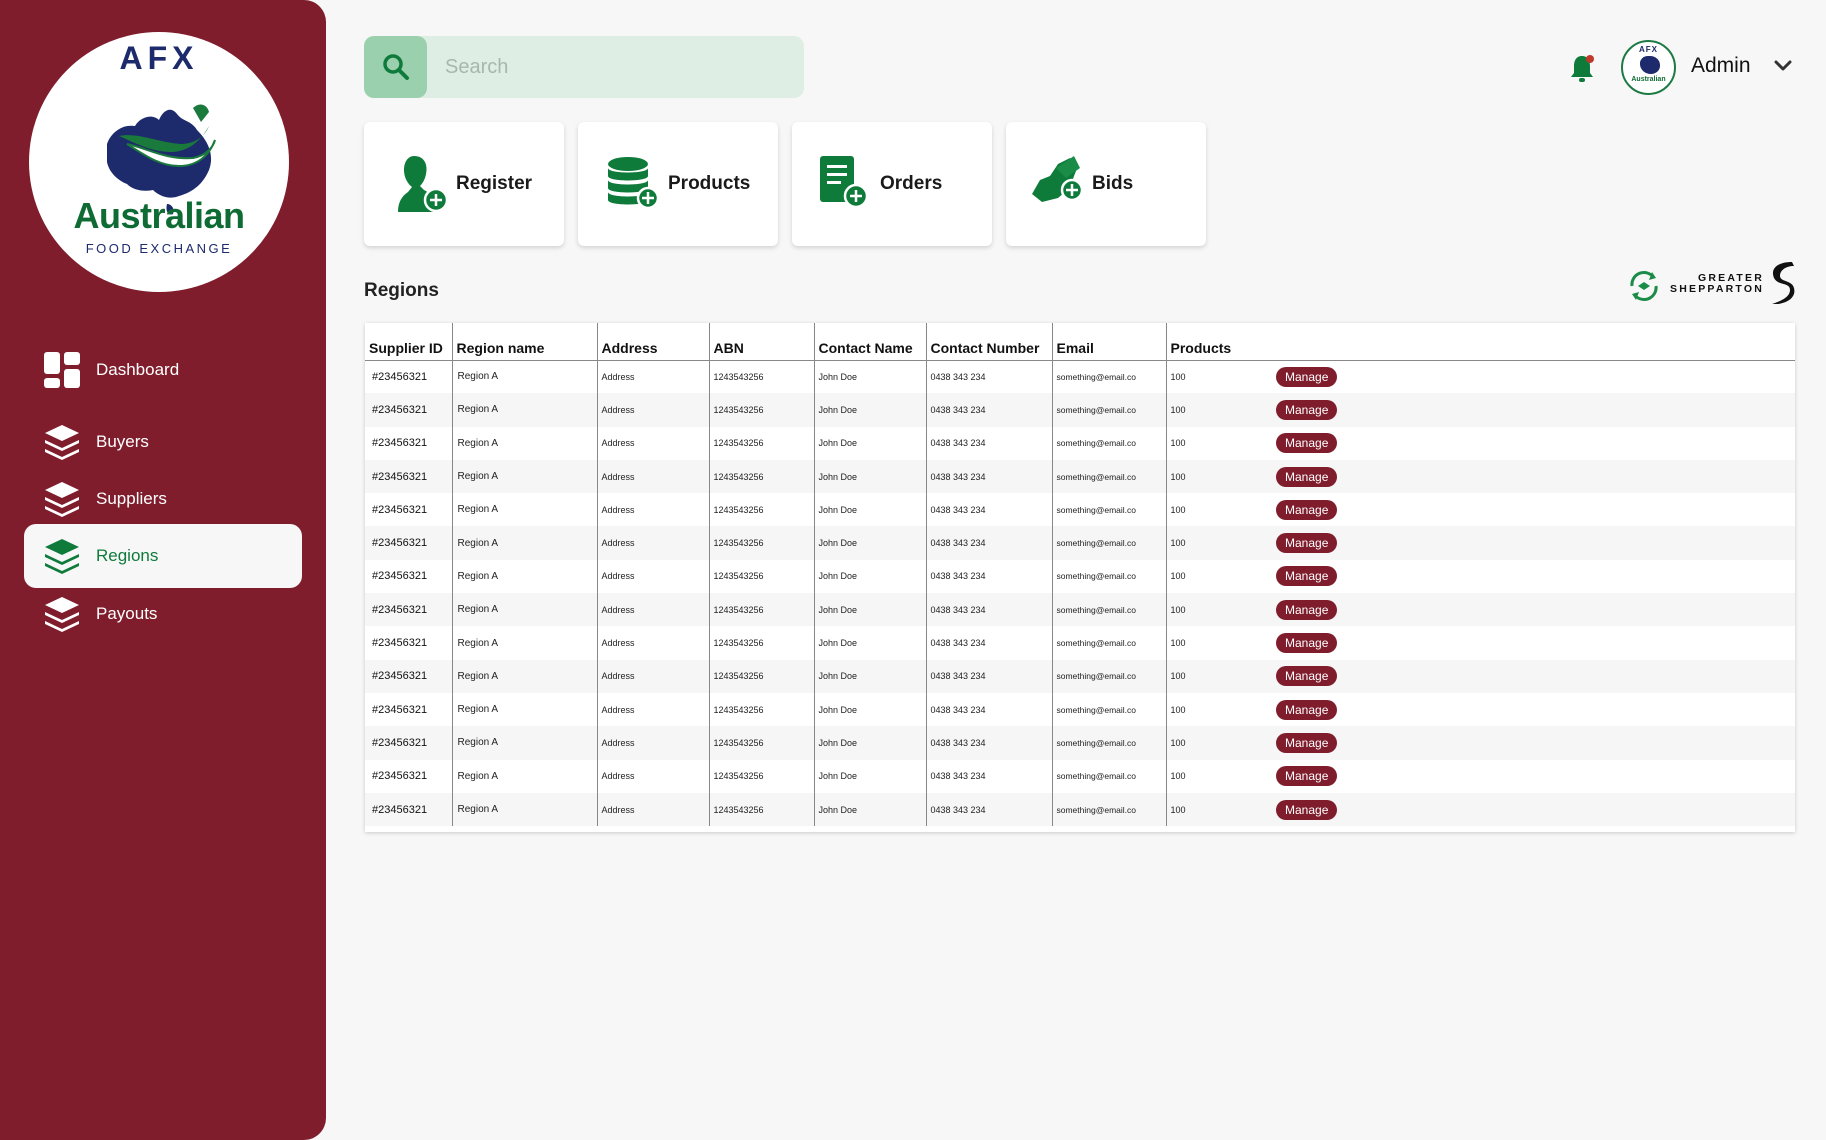  What do you see at coordinates (1583, 68) in the screenshot?
I see `bell-icon` at bounding box center [1583, 68].